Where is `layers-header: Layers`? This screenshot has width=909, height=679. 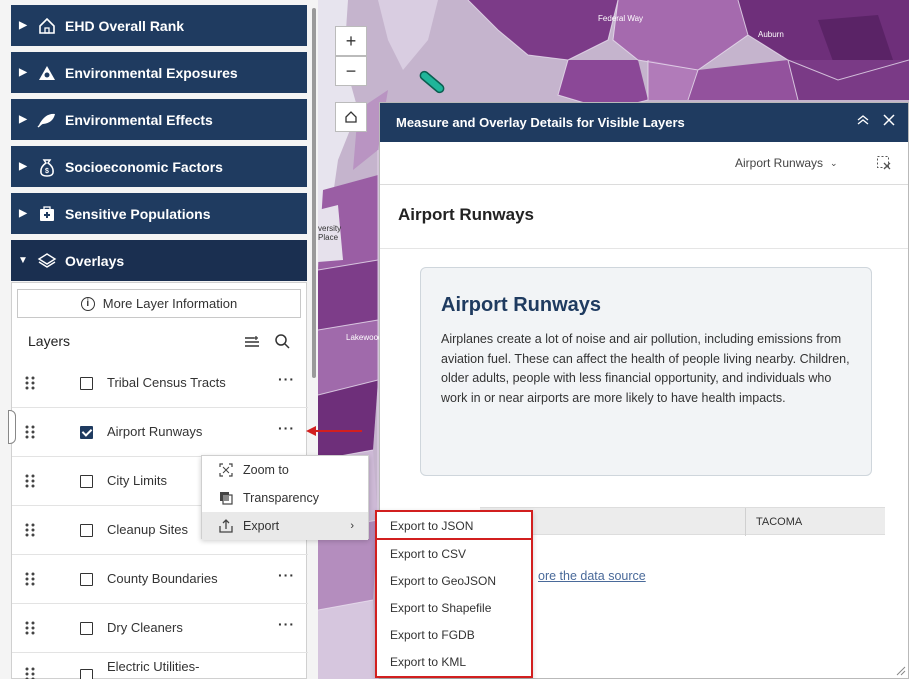 layers-header: Layers is located at coordinates (160, 343).